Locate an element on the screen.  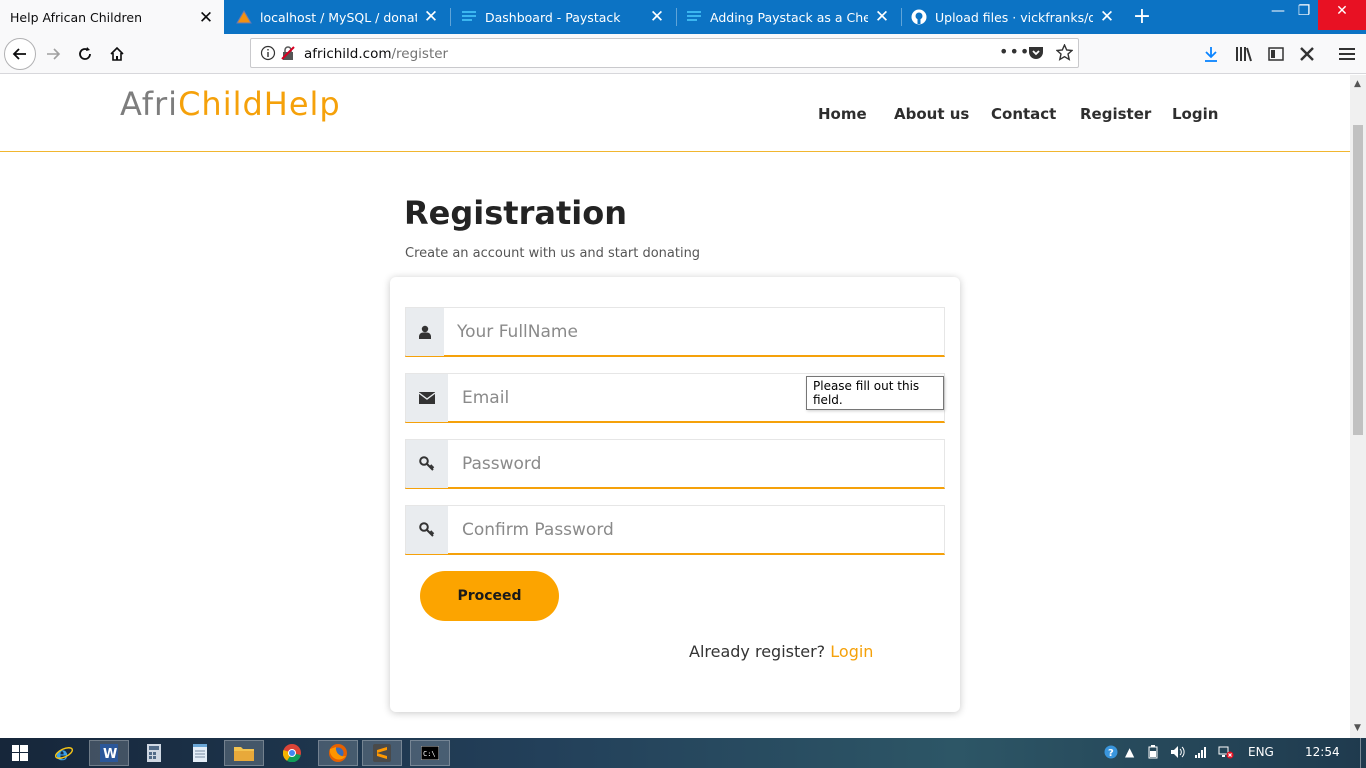
tab-title: localhost / MySQL / donation | is located at coordinates (338, 17).